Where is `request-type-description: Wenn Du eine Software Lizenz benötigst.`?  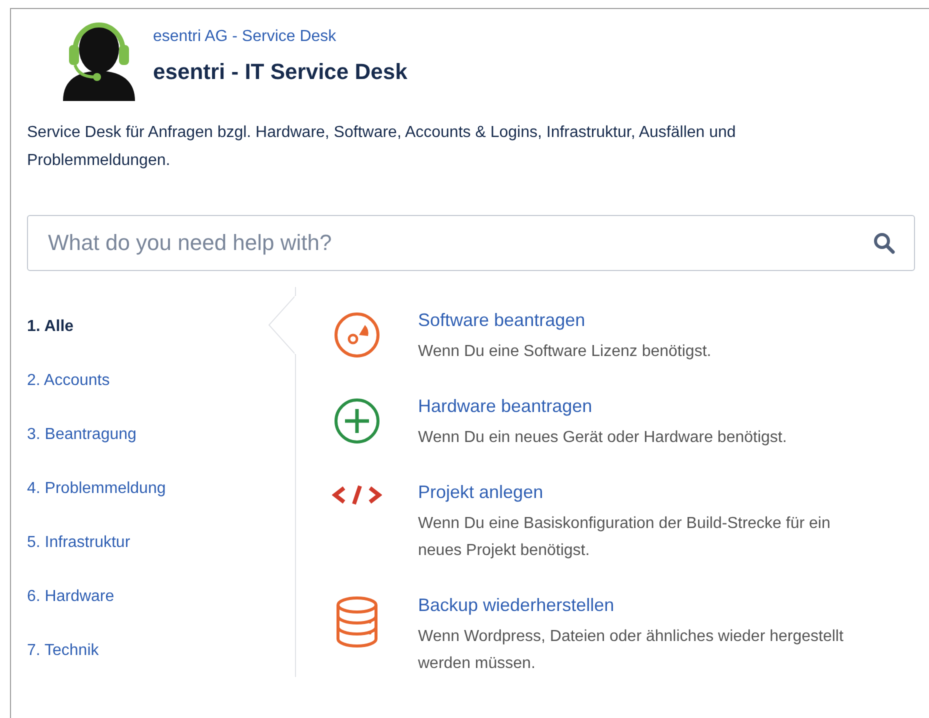 request-type-description: Wenn Du eine Software Lizenz benötigst. is located at coordinates (565, 352).